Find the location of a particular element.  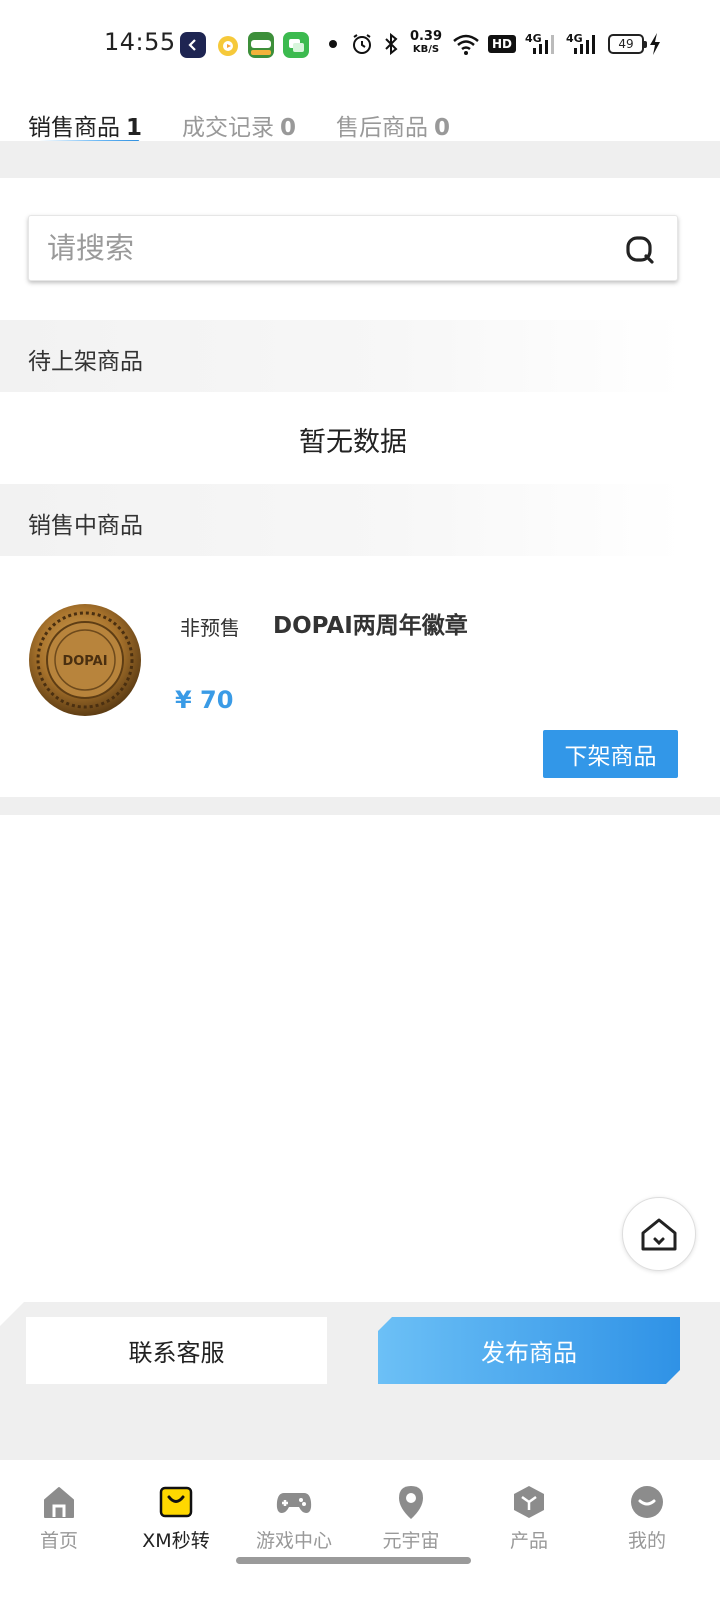

publish-product-button: 发布商品 is located at coordinates (529, 1350).